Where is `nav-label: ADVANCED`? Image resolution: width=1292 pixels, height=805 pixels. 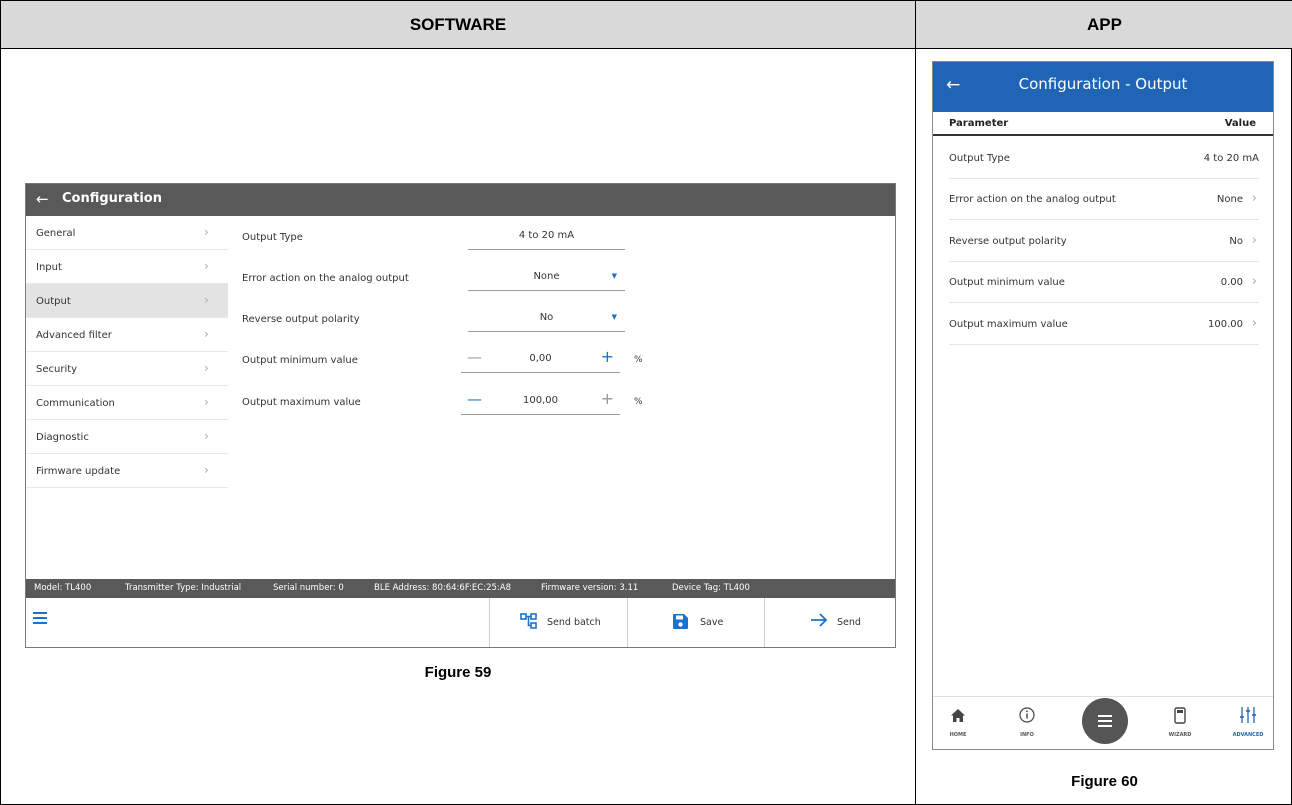
nav-label: ADVANCED is located at coordinates (1248, 735).